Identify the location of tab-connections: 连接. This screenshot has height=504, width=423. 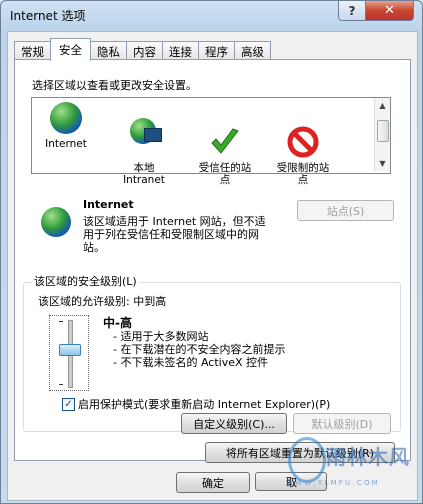
(180, 51).